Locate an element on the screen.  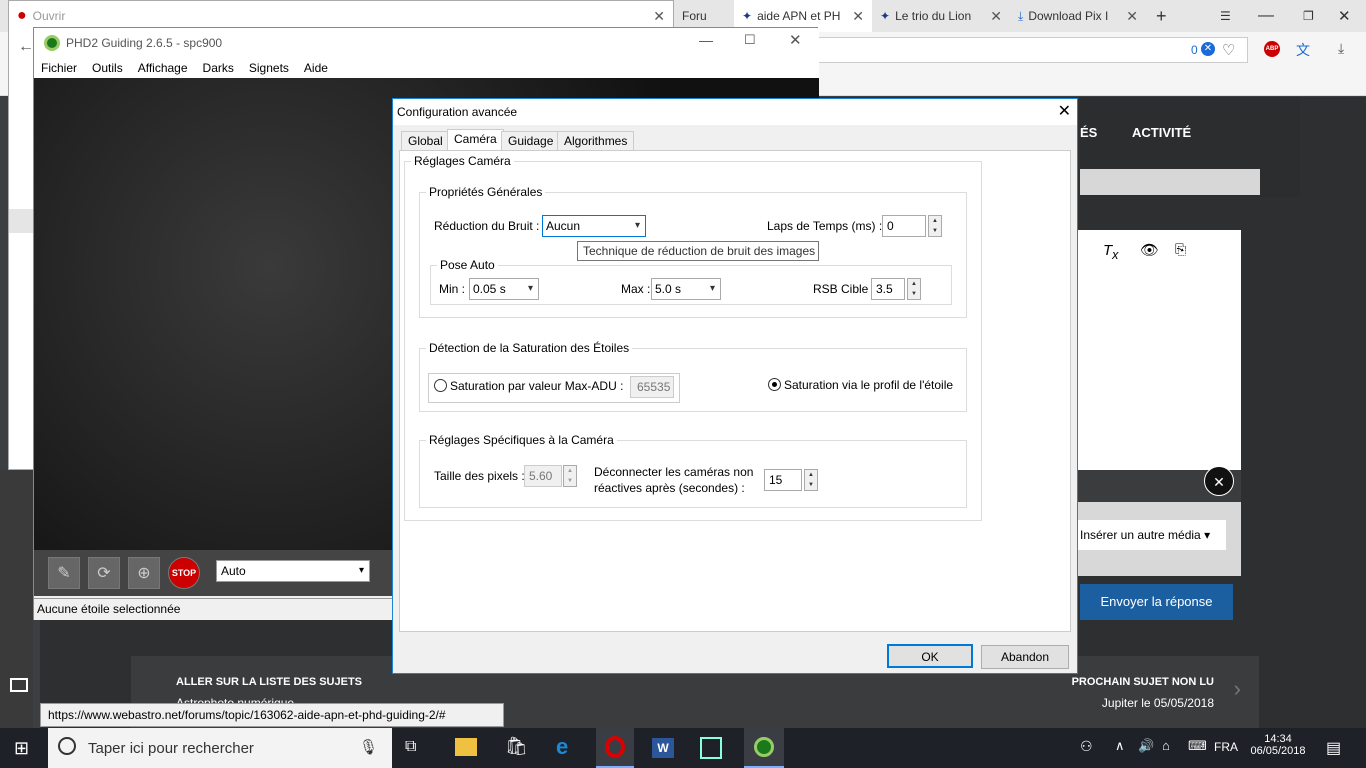
sat-profile-radio is located at coordinates (774, 384).